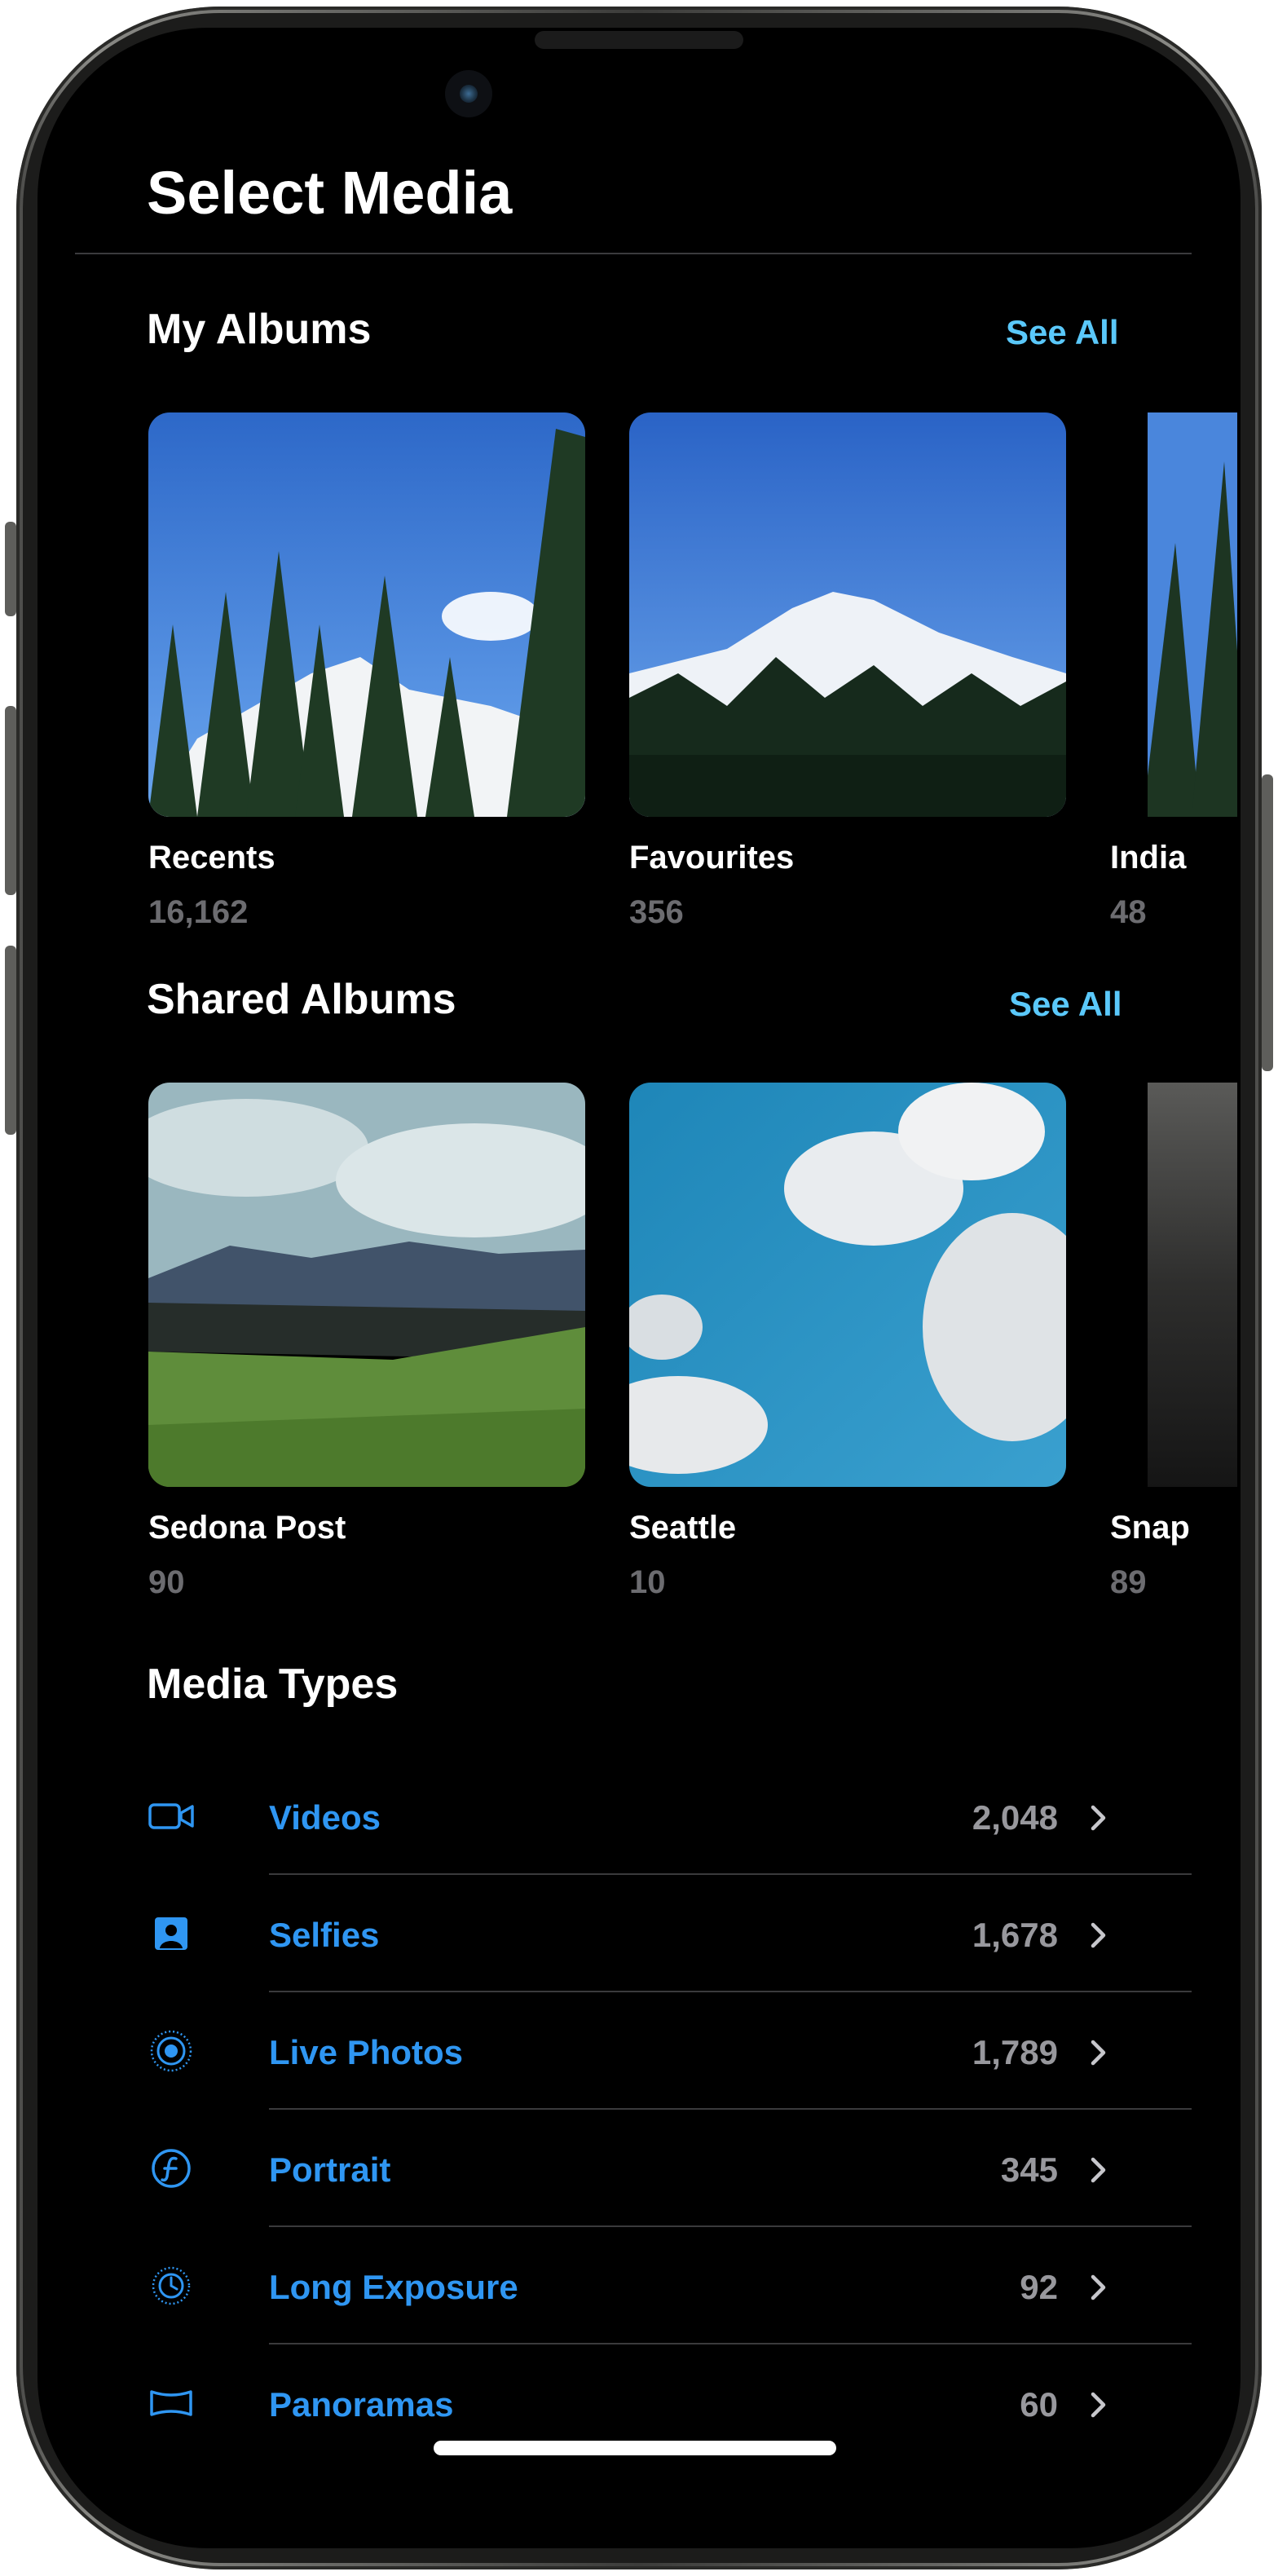 The height and width of the screenshot is (2576, 1278). What do you see at coordinates (1015, 1817) in the screenshot?
I see `media-type-count: 2,048` at bounding box center [1015, 1817].